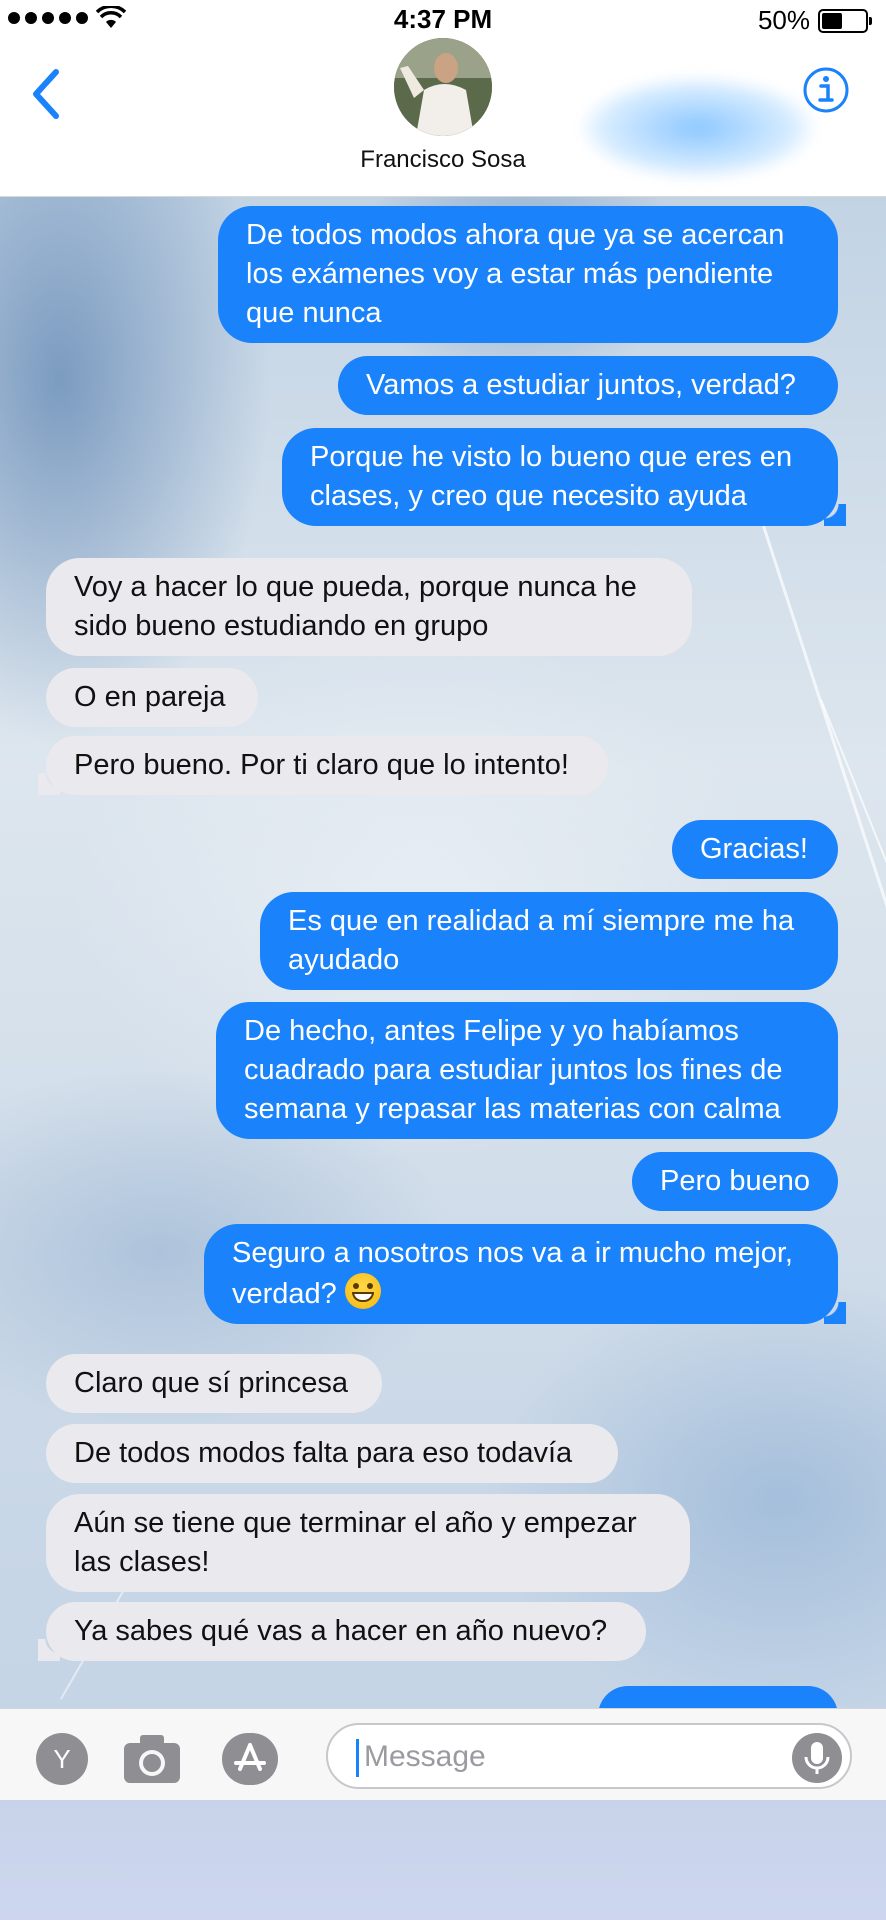 The width and height of the screenshot is (886, 1920). I want to click on status-bar: 4:37 PM 50%, so click(443, 19).